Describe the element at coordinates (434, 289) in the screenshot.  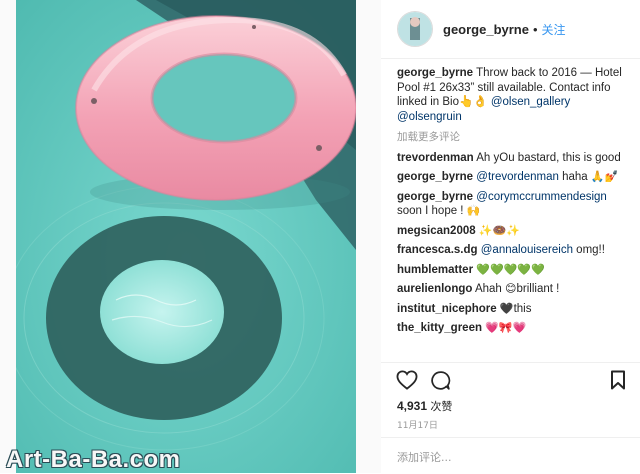
I see `comment-username: aurelienlongo` at that location.